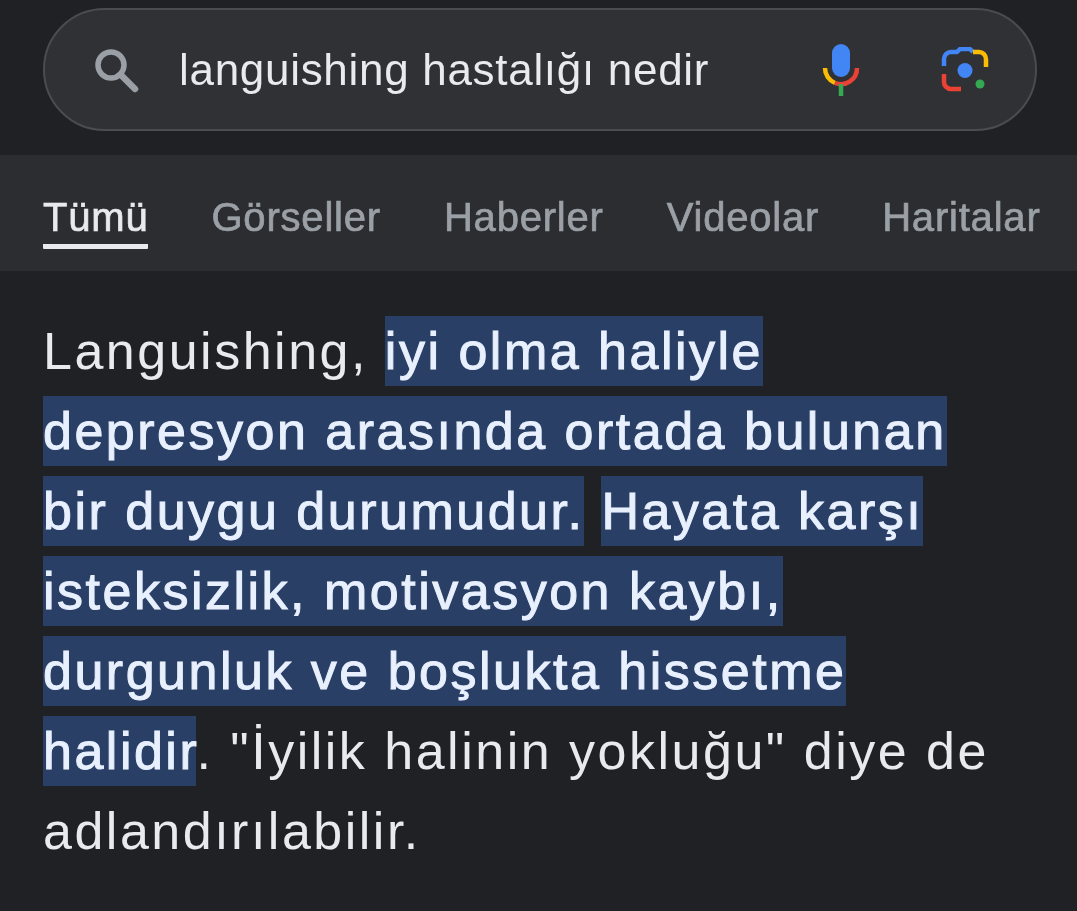  I want to click on search-bar: languishing hastalığı nedir, so click(540, 69).